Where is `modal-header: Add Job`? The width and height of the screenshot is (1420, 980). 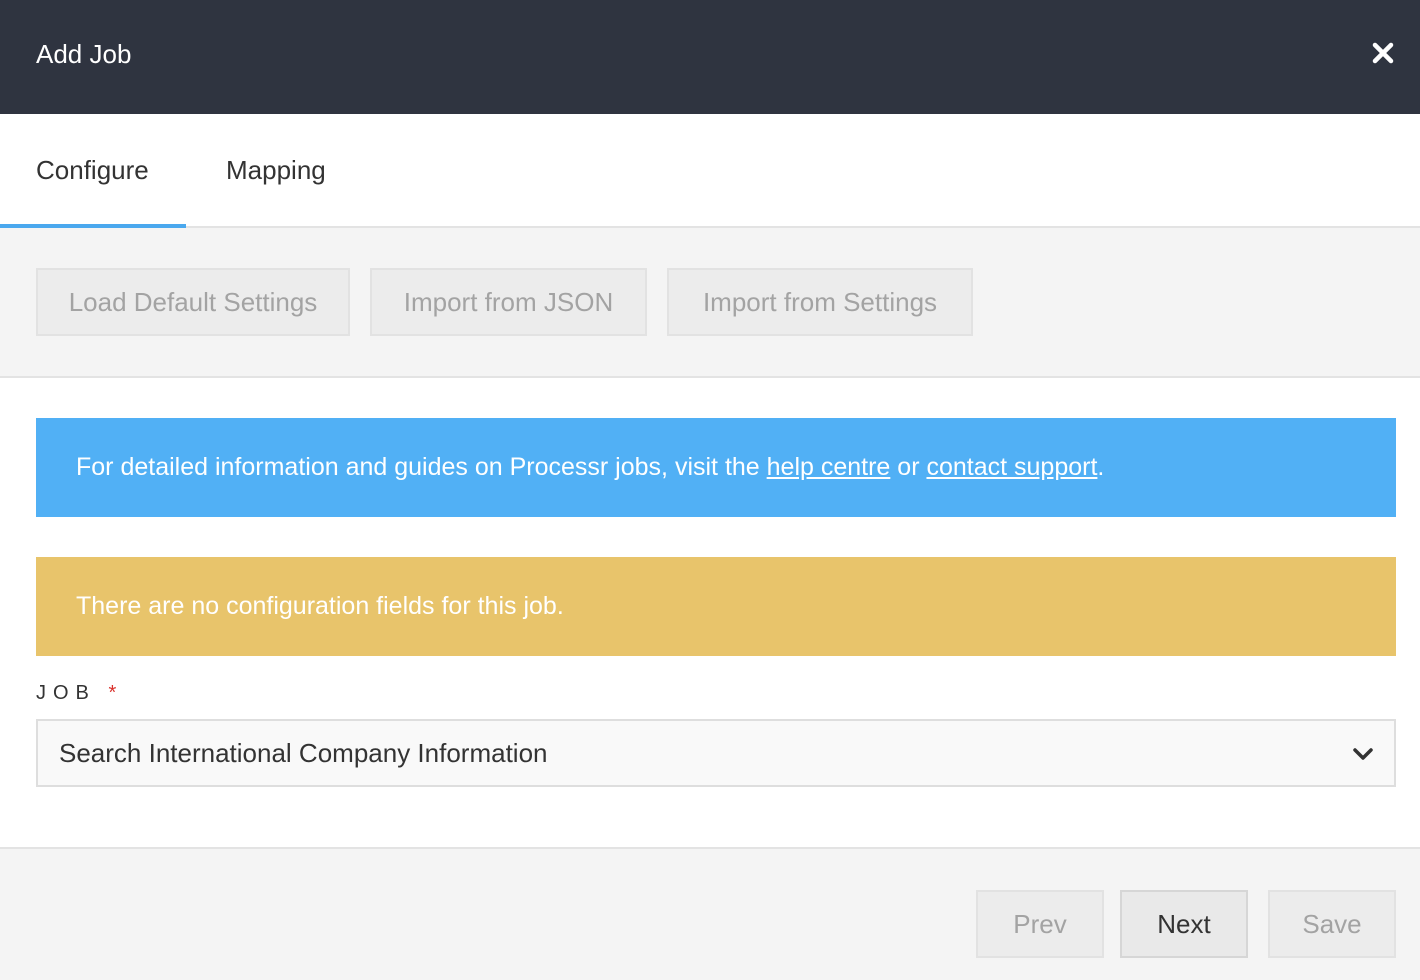 modal-header: Add Job is located at coordinates (710, 57).